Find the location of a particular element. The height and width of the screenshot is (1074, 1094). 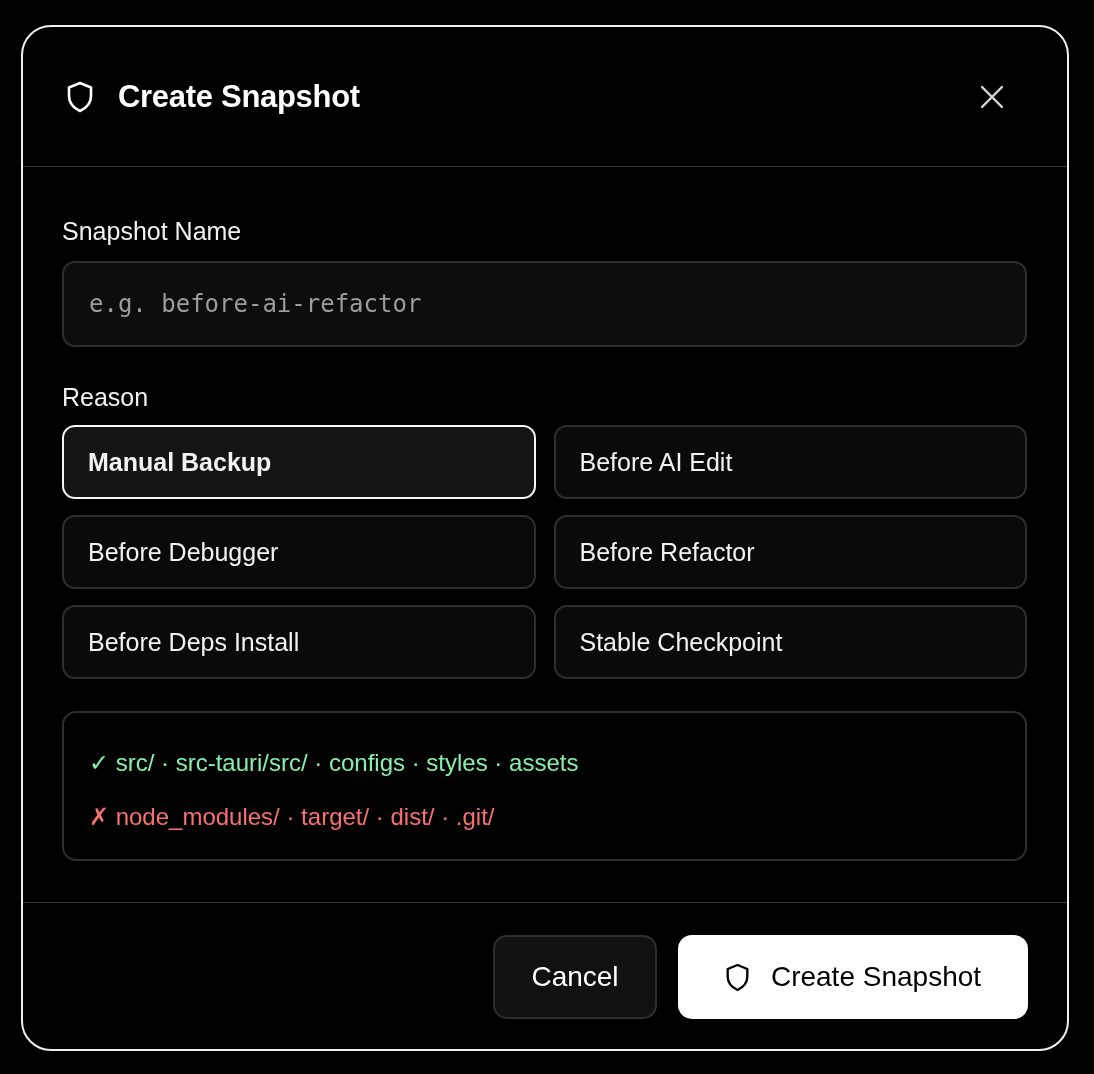

close-button is located at coordinates (992, 96).